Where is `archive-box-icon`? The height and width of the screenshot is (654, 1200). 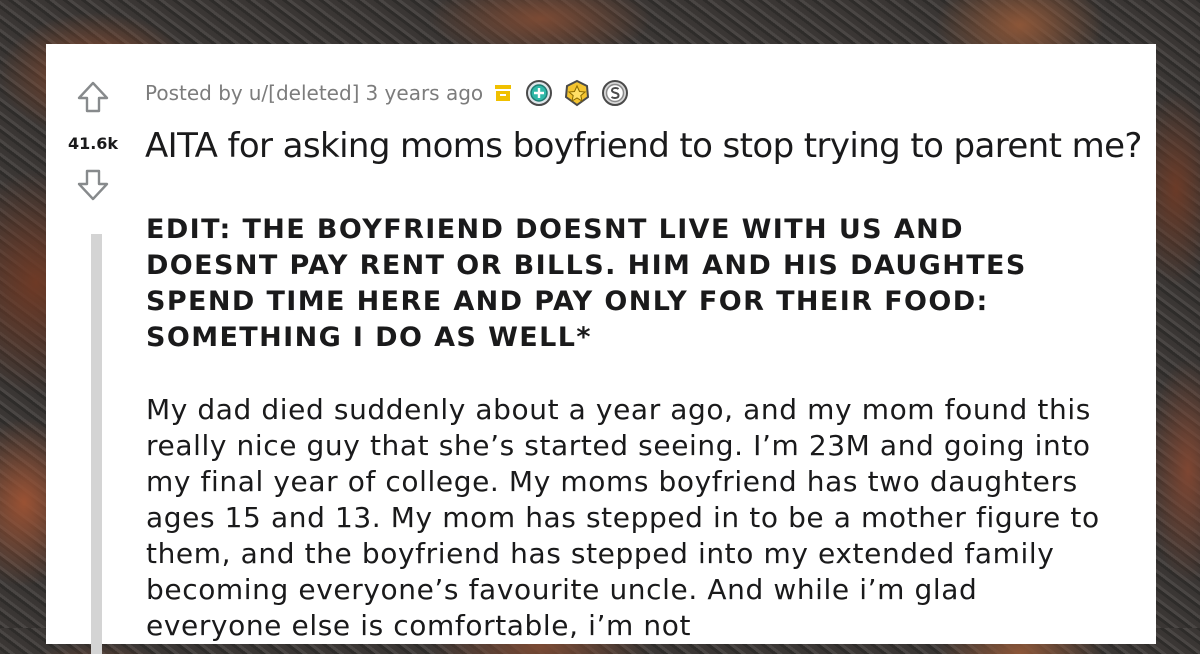
archive-box-icon is located at coordinates (503, 93).